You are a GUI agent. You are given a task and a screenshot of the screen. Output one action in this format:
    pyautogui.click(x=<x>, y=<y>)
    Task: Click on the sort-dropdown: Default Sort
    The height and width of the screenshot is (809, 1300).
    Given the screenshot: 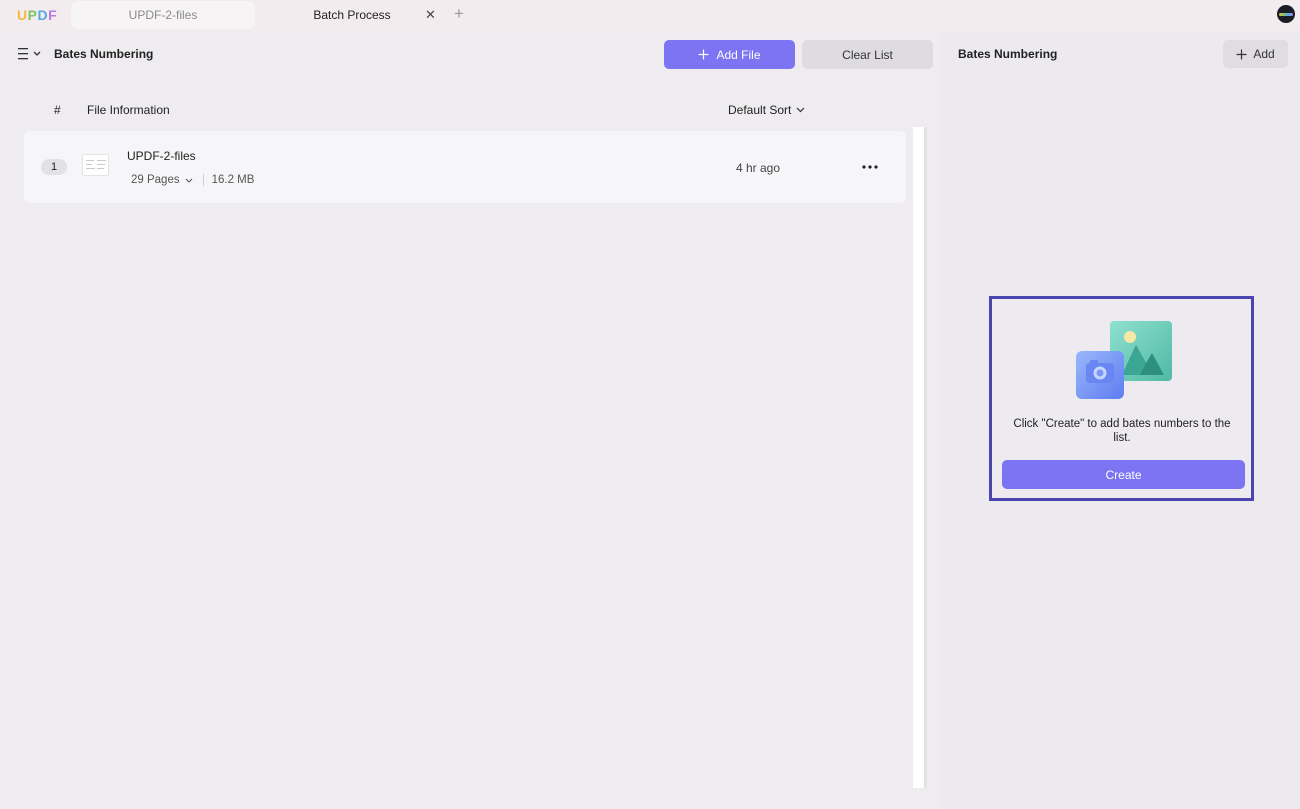 What is the action you would take?
    pyautogui.click(x=766, y=110)
    